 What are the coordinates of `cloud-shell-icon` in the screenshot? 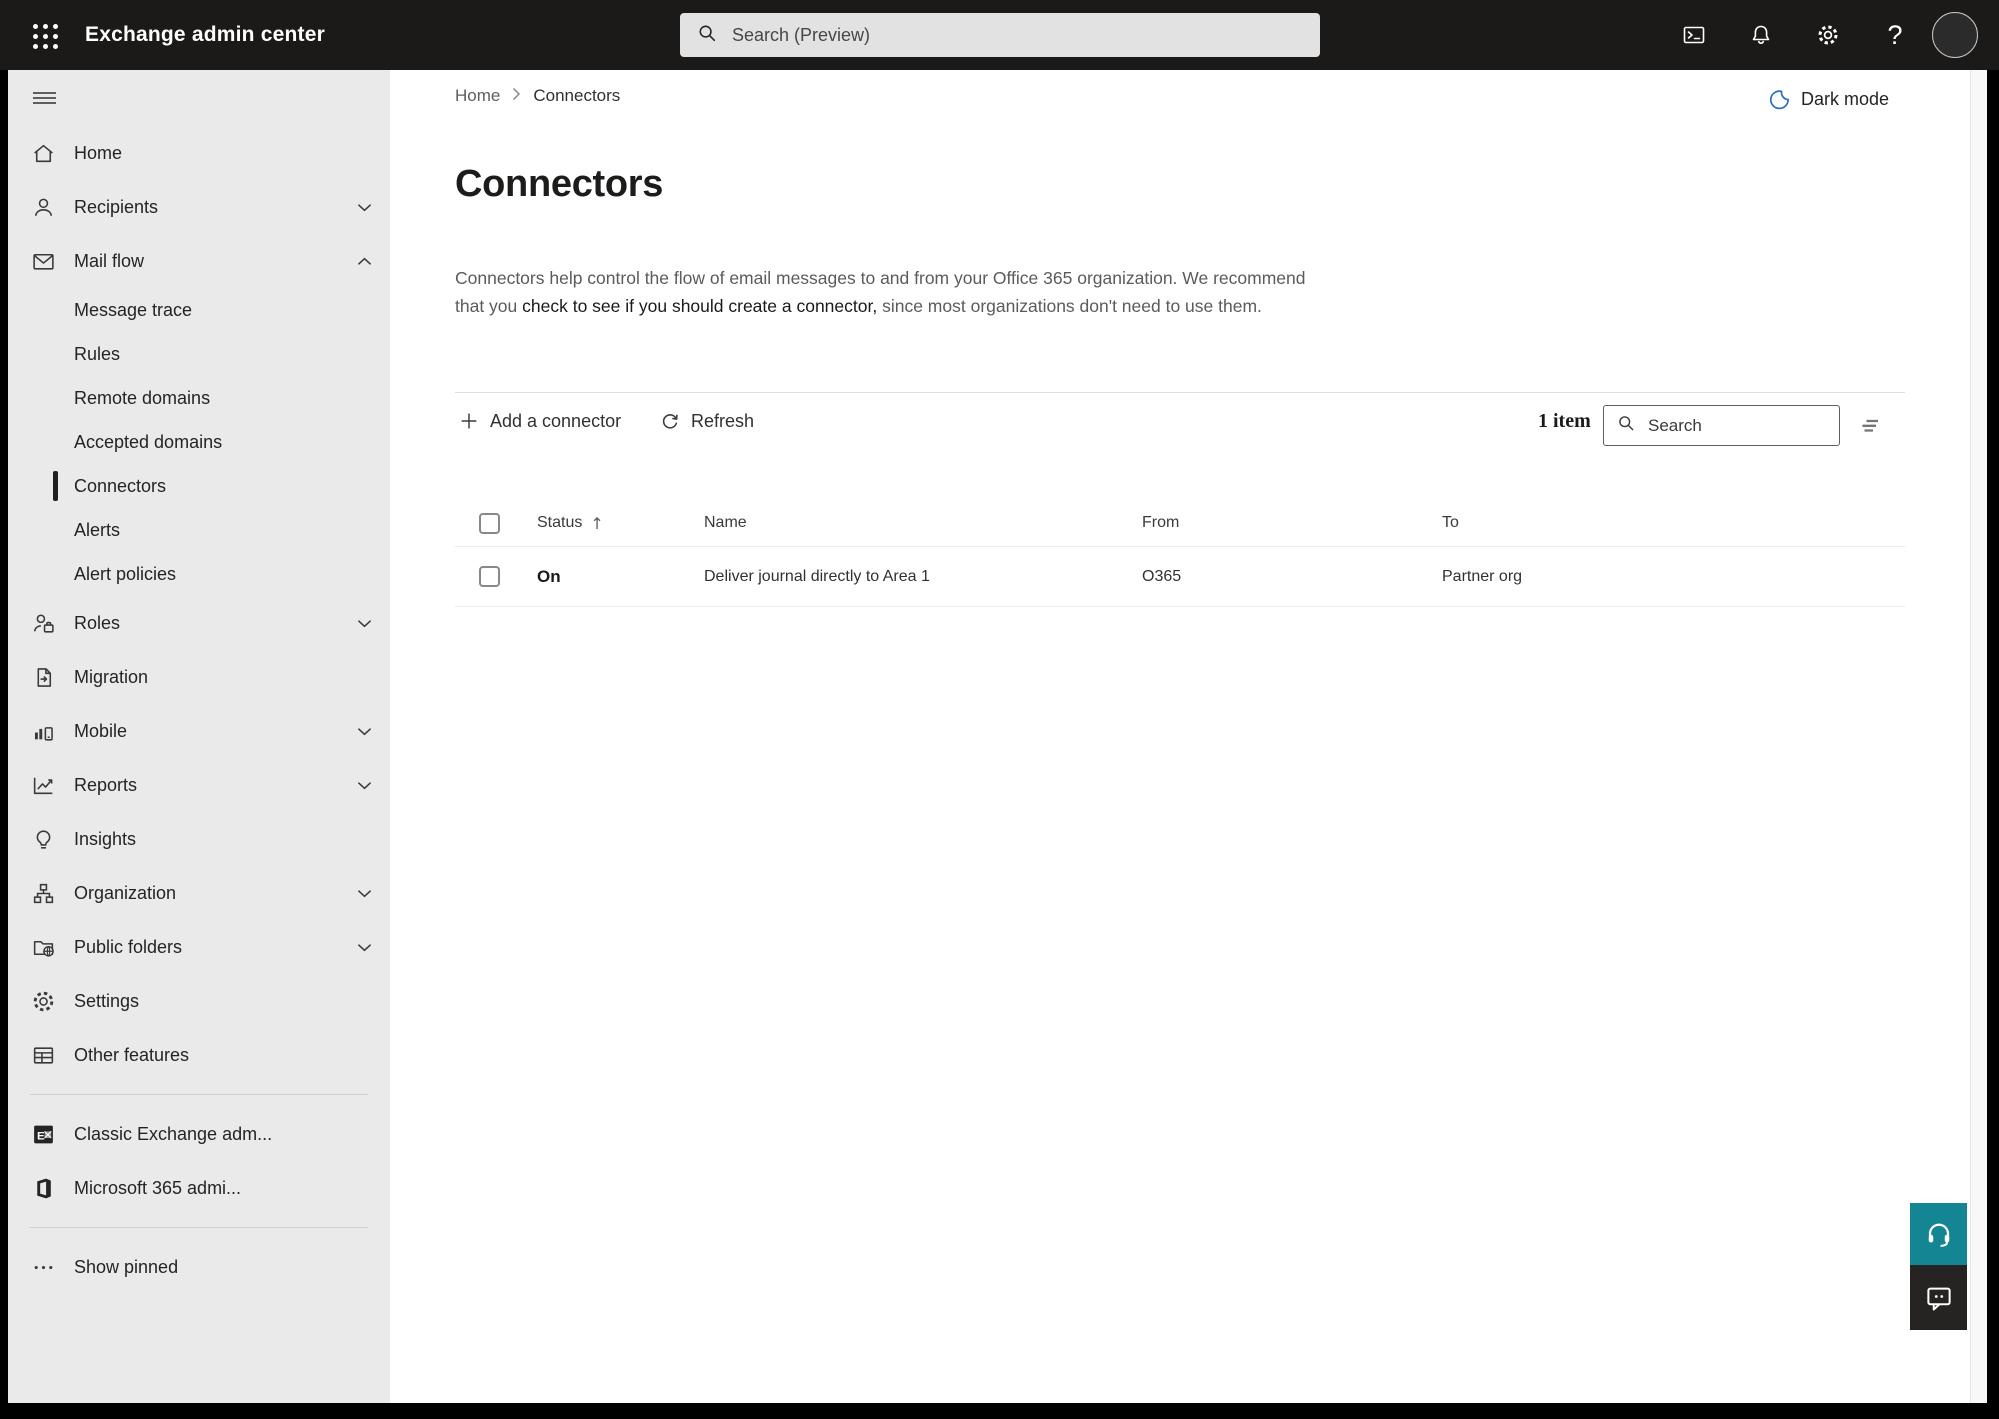 It's located at (1694, 35).